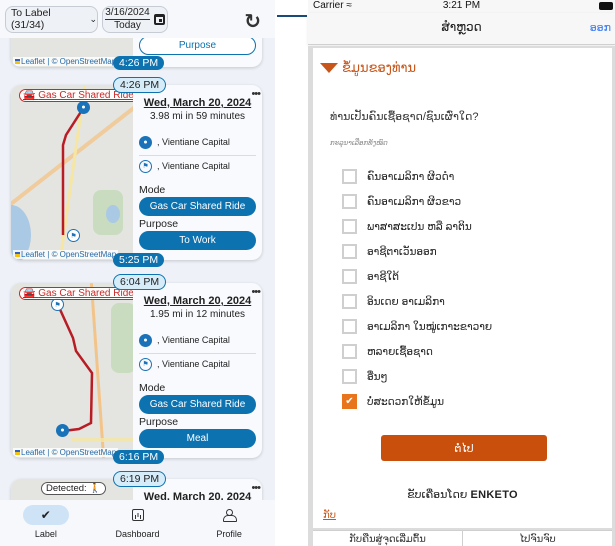 Image resolution: width=615 pixels, height=546 pixels. Describe the element at coordinates (359, 143) in the screenshot. I see `question-hint: ກະລຸນາເລືອກທັງໝົດ` at that location.